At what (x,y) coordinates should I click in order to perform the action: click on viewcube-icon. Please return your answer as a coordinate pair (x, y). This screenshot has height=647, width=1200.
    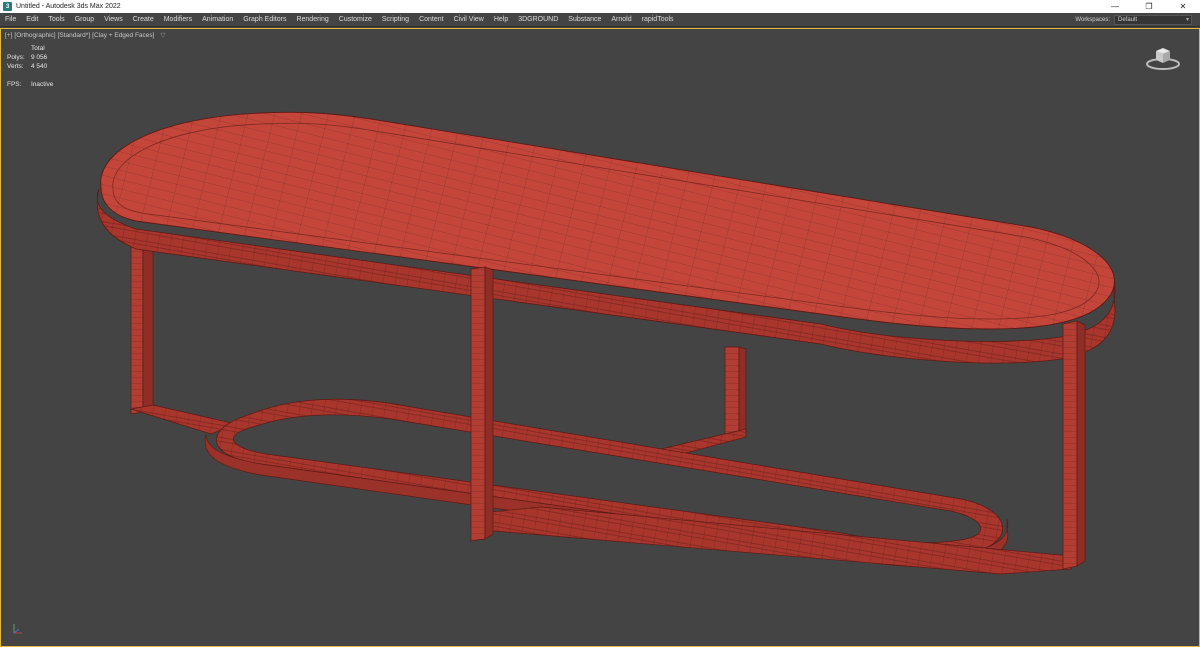
    Looking at the image, I should click on (1163, 57).